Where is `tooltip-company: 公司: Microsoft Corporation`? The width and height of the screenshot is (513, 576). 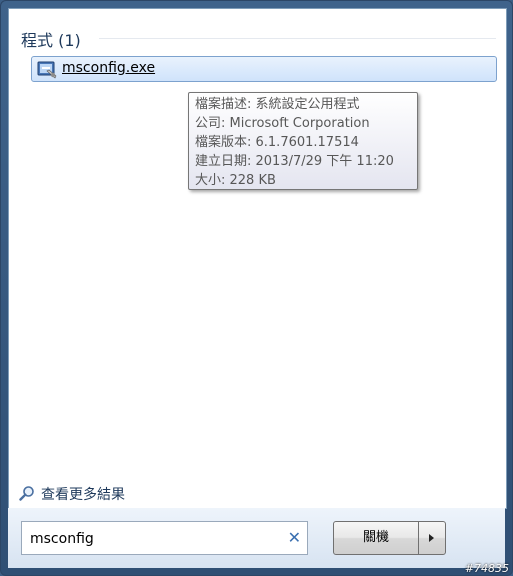
tooltip-company: 公司: Microsoft Corporation is located at coordinates (282, 123).